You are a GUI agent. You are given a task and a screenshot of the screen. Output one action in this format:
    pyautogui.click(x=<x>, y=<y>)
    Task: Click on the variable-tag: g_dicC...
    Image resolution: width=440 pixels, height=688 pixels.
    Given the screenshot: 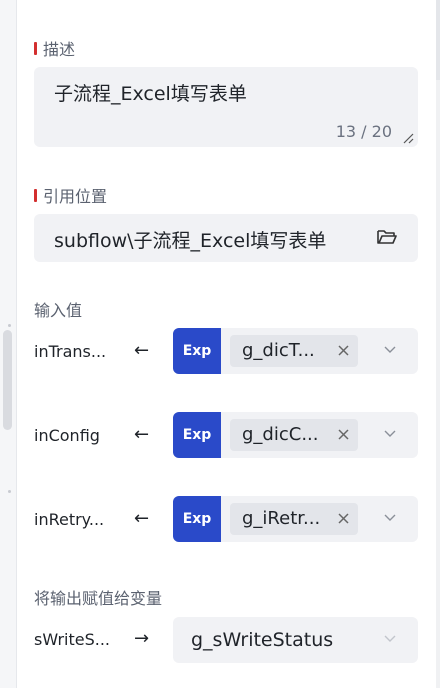 What is the action you would take?
    pyautogui.click(x=294, y=435)
    